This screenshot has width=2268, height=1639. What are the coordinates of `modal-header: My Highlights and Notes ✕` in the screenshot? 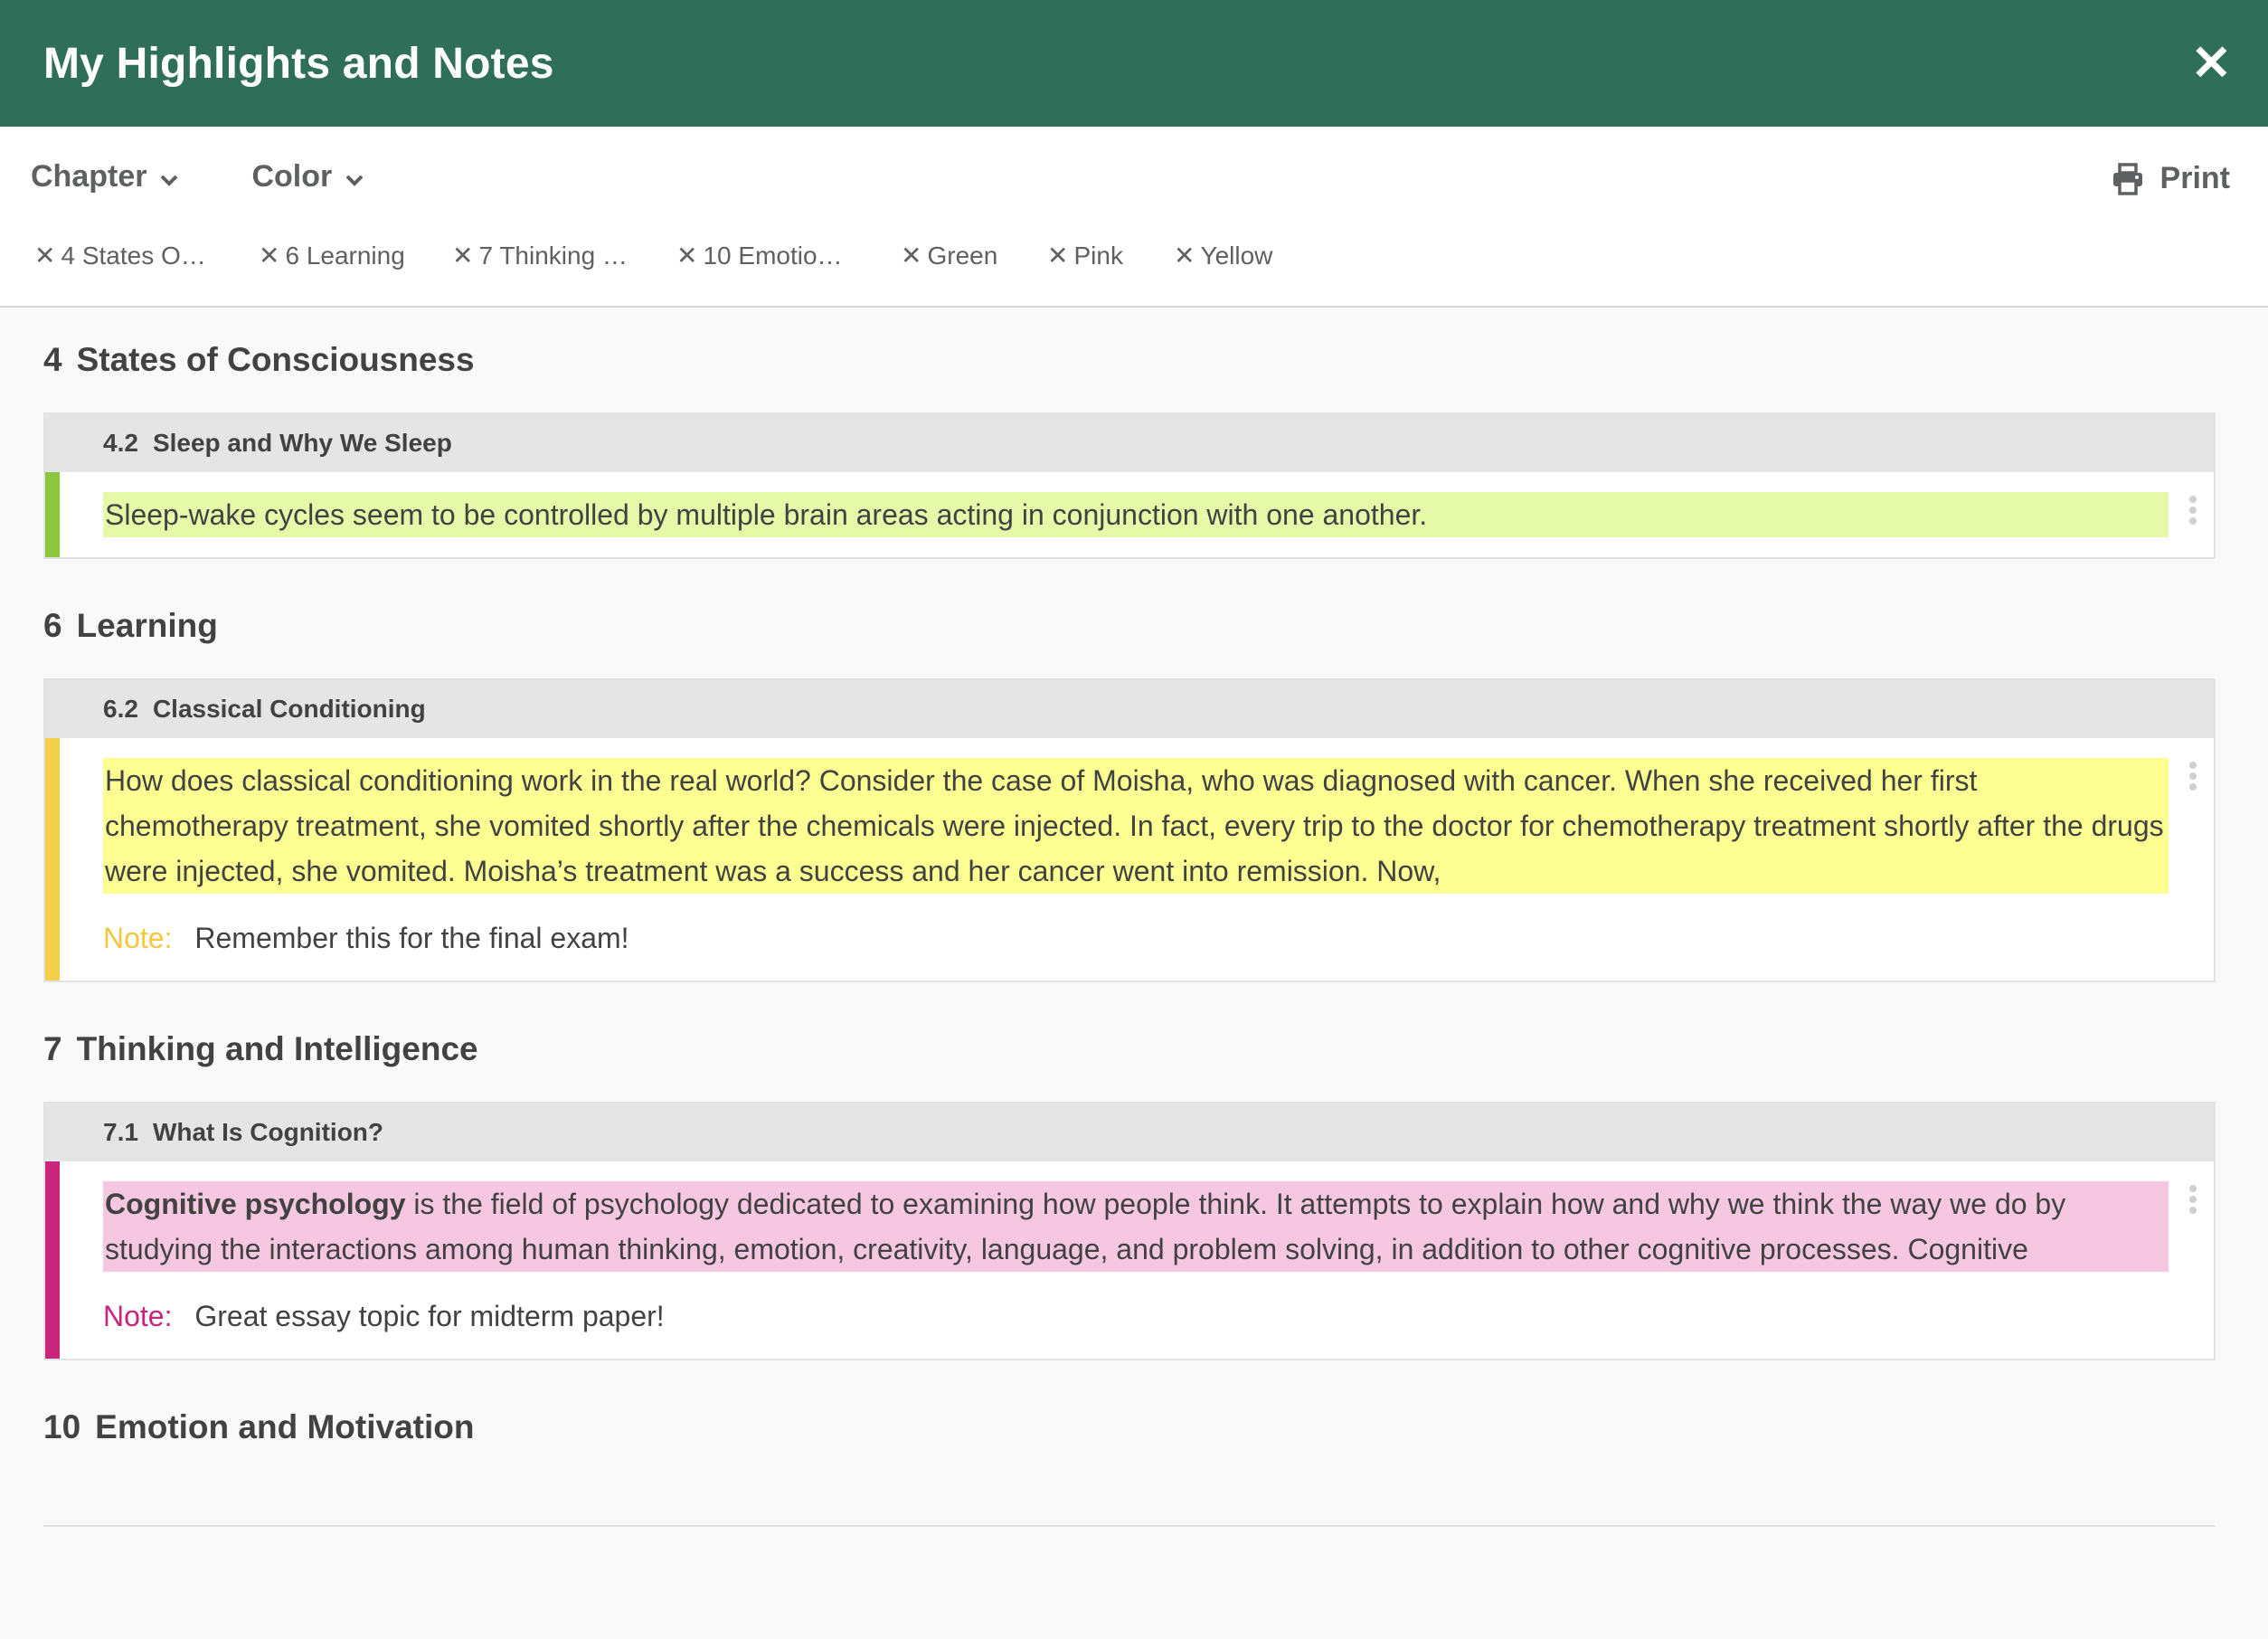 It's located at (1134, 63).